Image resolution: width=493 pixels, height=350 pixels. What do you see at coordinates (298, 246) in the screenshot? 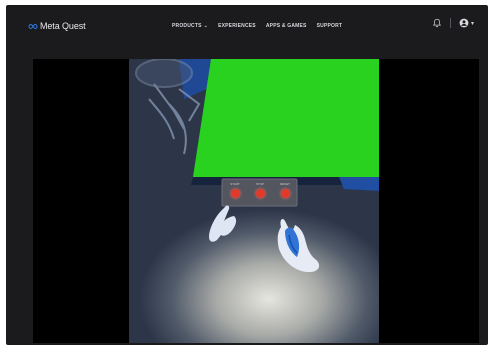
I see `right-hand` at bounding box center [298, 246].